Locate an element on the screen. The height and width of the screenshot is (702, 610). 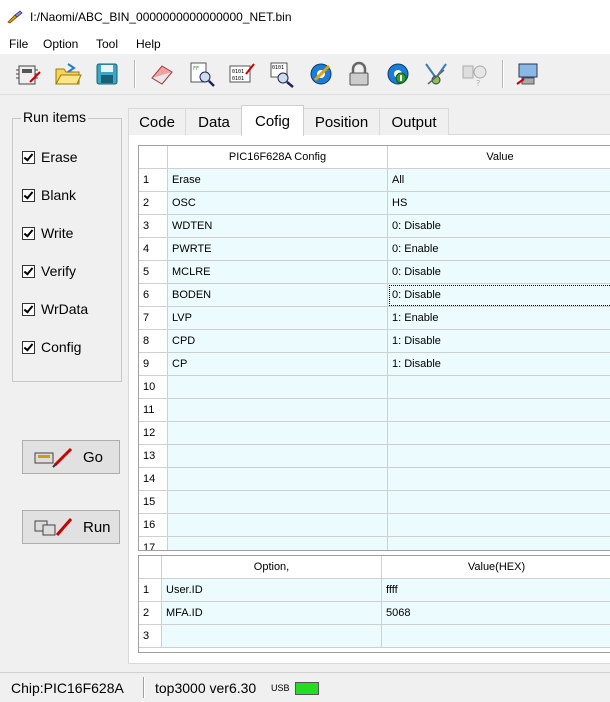
config-name-cell: BODEN is located at coordinates (278, 295).